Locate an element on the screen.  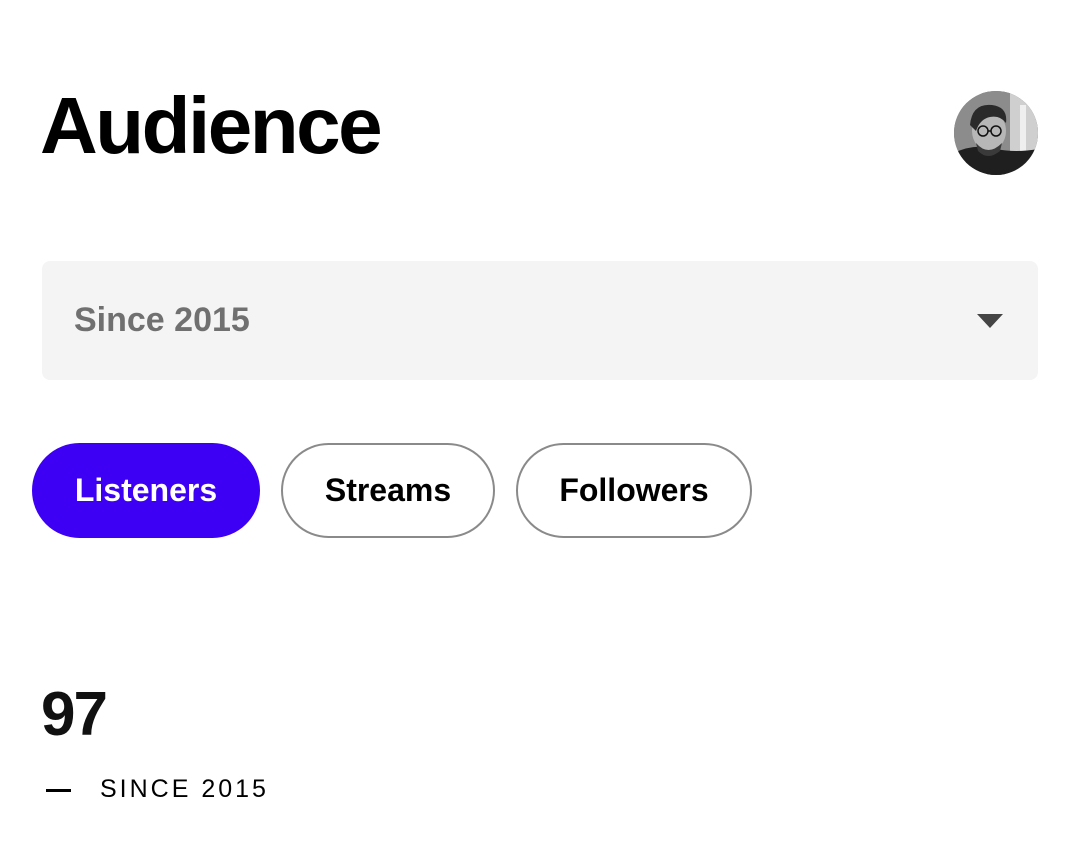
tab-followers: Followers is located at coordinates (634, 490).